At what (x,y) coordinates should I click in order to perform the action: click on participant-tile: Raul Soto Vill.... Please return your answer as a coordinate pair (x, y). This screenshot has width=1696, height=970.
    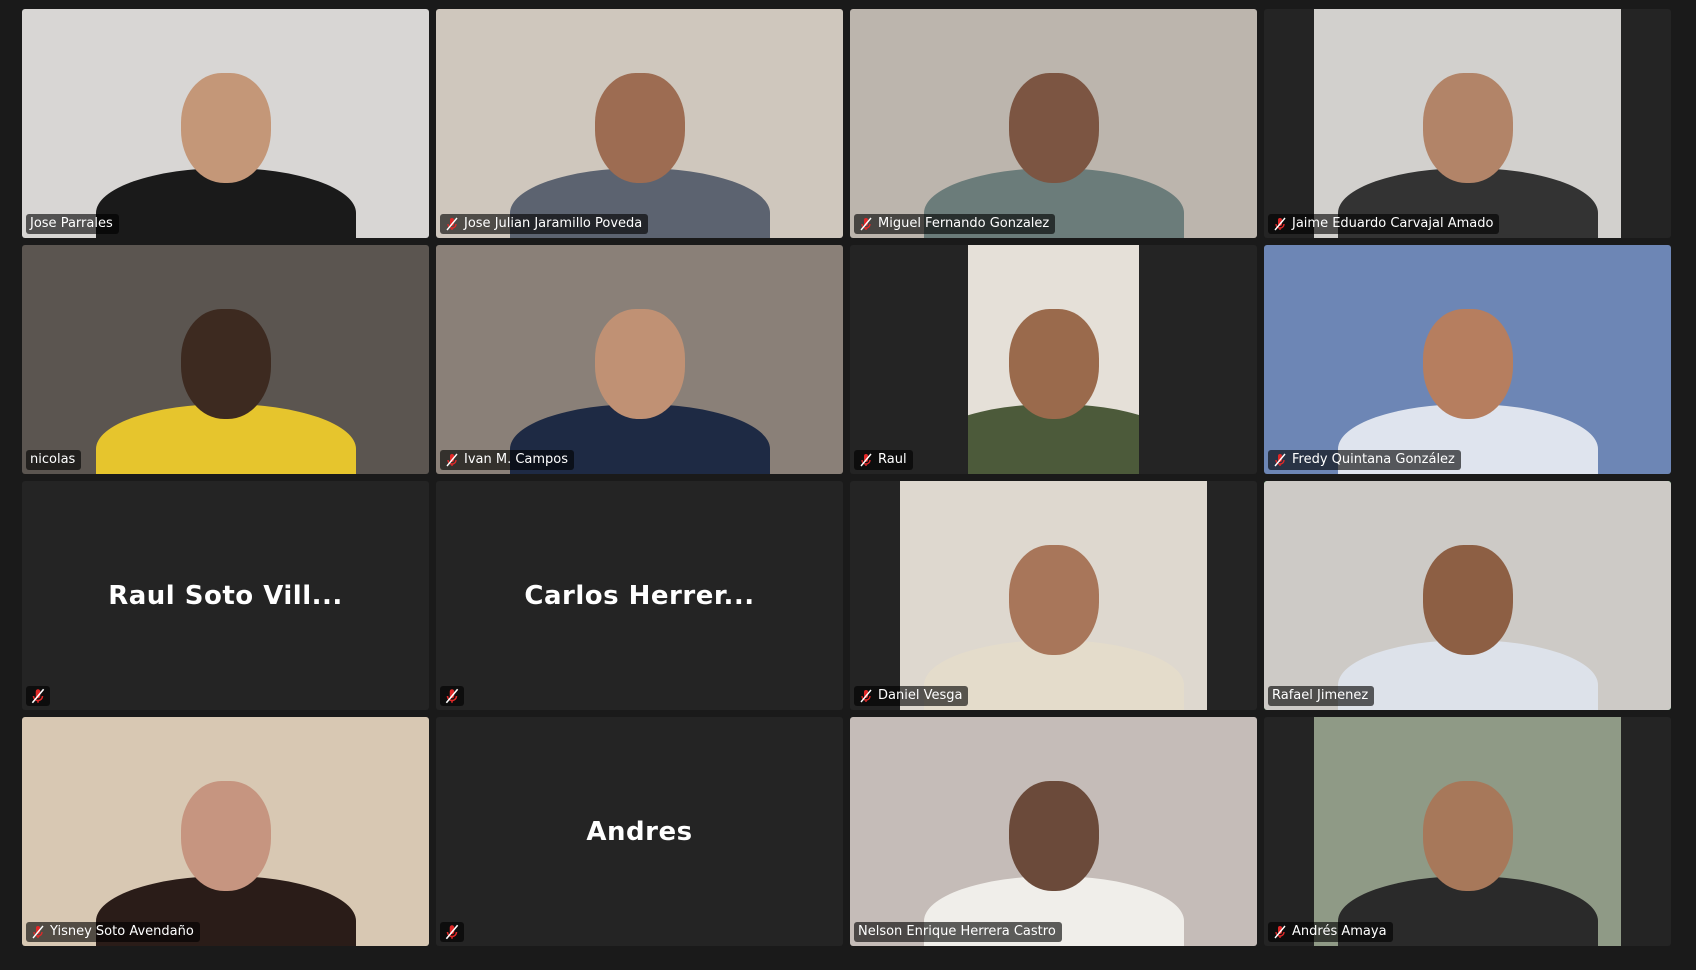
    Looking at the image, I should click on (225, 595).